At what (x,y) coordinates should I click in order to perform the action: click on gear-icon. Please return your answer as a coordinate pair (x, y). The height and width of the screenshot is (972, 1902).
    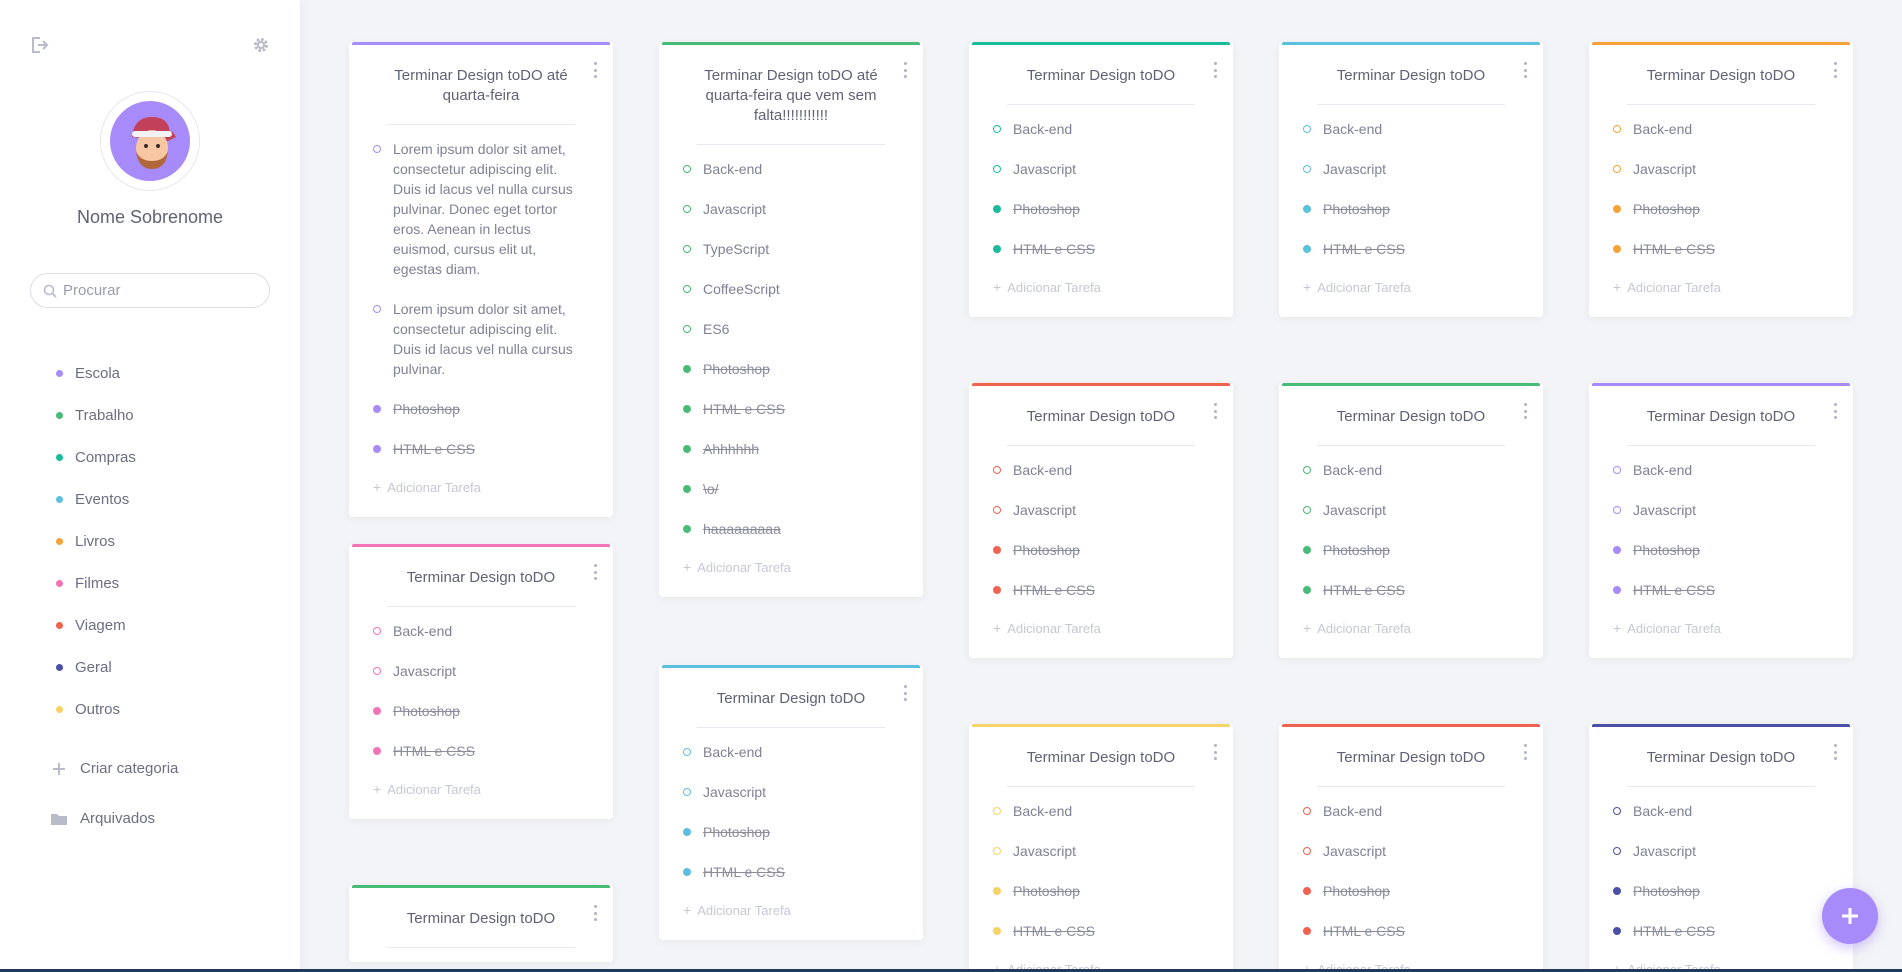
    Looking at the image, I should click on (261, 45).